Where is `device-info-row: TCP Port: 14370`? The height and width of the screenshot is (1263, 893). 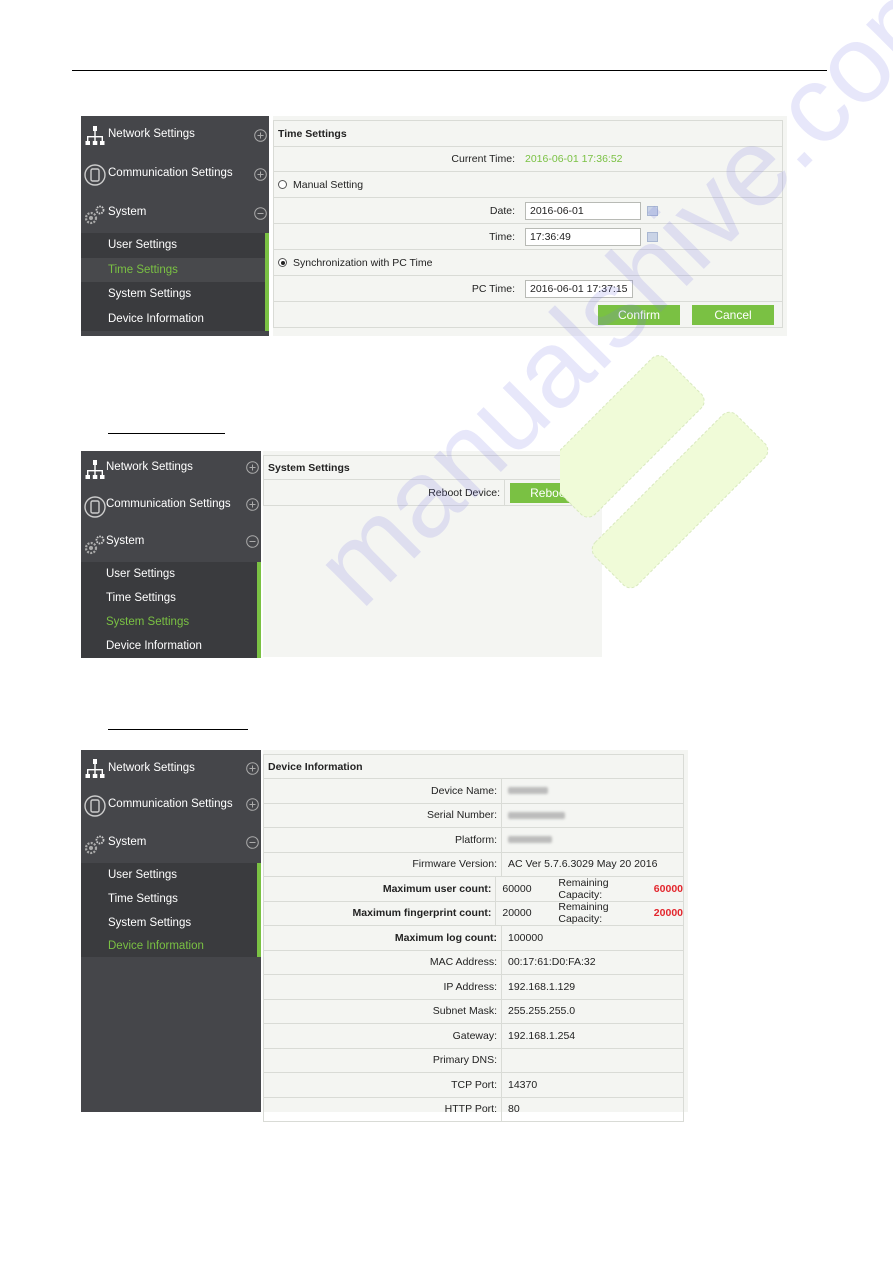 device-info-row: TCP Port: 14370 is located at coordinates (473, 1085).